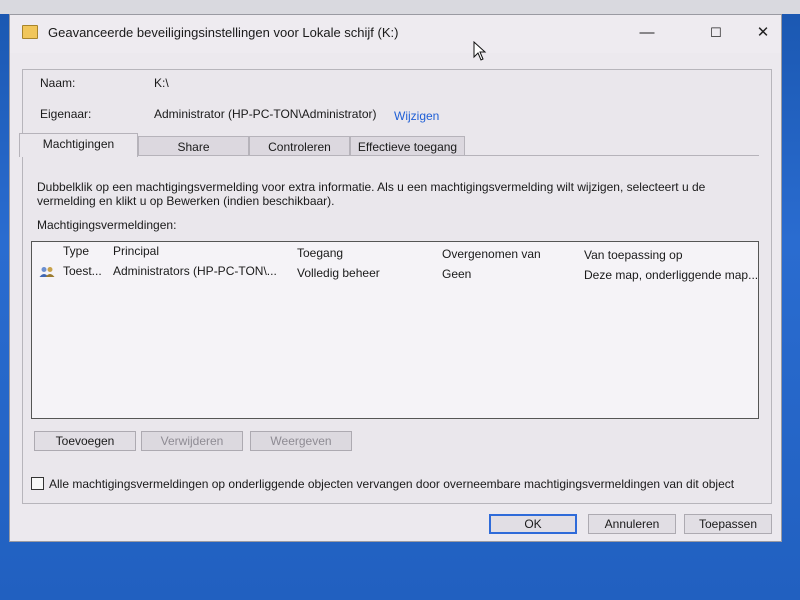 The height and width of the screenshot is (600, 800). Describe the element at coordinates (647, 33) in the screenshot. I see `minimize-button: —` at that location.